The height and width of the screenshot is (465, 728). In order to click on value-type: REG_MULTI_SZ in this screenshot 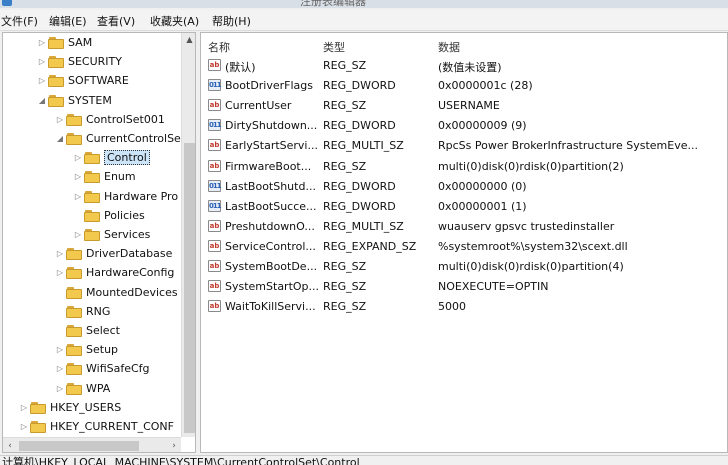, I will do `click(363, 146)`.